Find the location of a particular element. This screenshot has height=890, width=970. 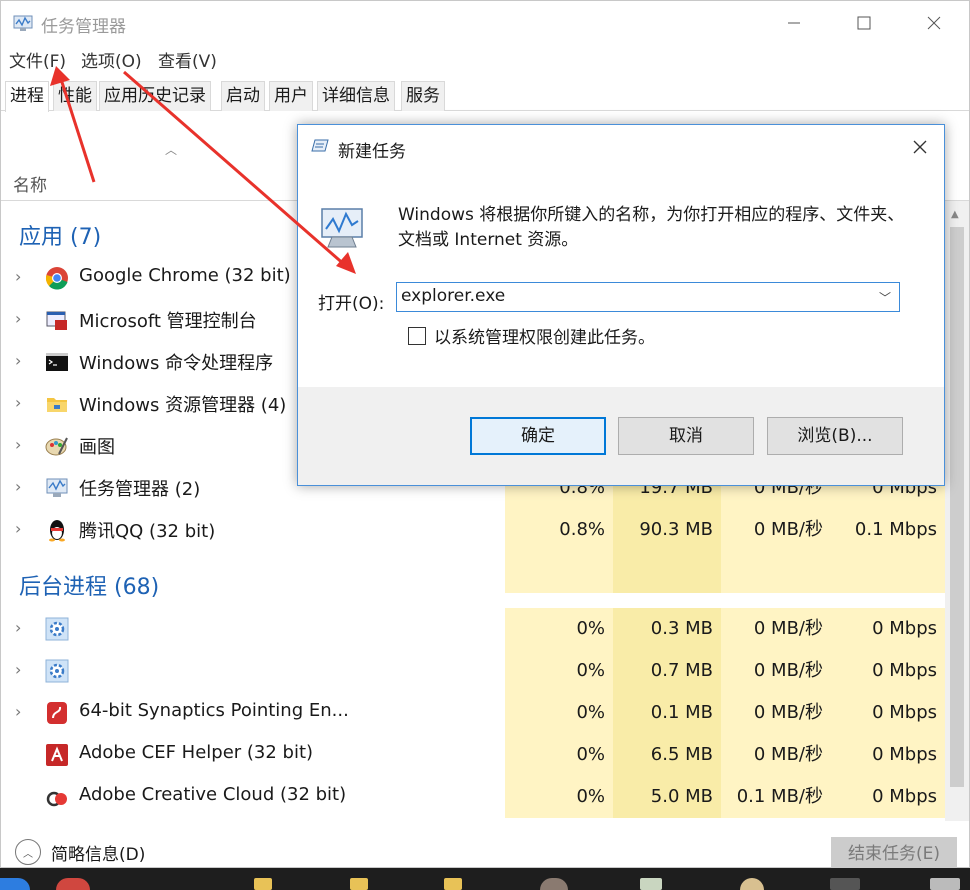

footer-bar: ︿ 简略信息(D) 结束任务(E) is located at coordinates (485, 851).